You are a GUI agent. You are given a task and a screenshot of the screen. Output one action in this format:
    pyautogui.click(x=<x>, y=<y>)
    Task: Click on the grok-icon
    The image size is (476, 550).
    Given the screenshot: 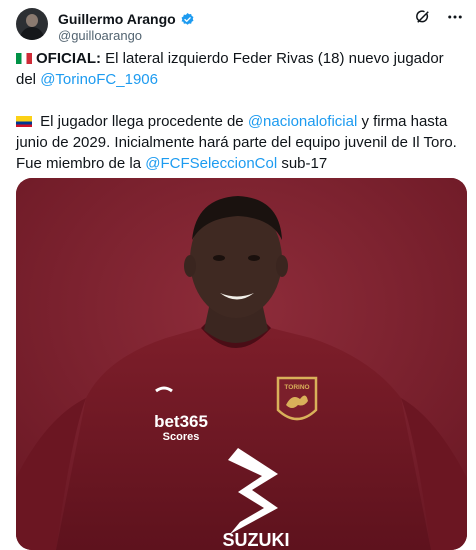 What is the action you would take?
    pyautogui.click(x=423, y=17)
    